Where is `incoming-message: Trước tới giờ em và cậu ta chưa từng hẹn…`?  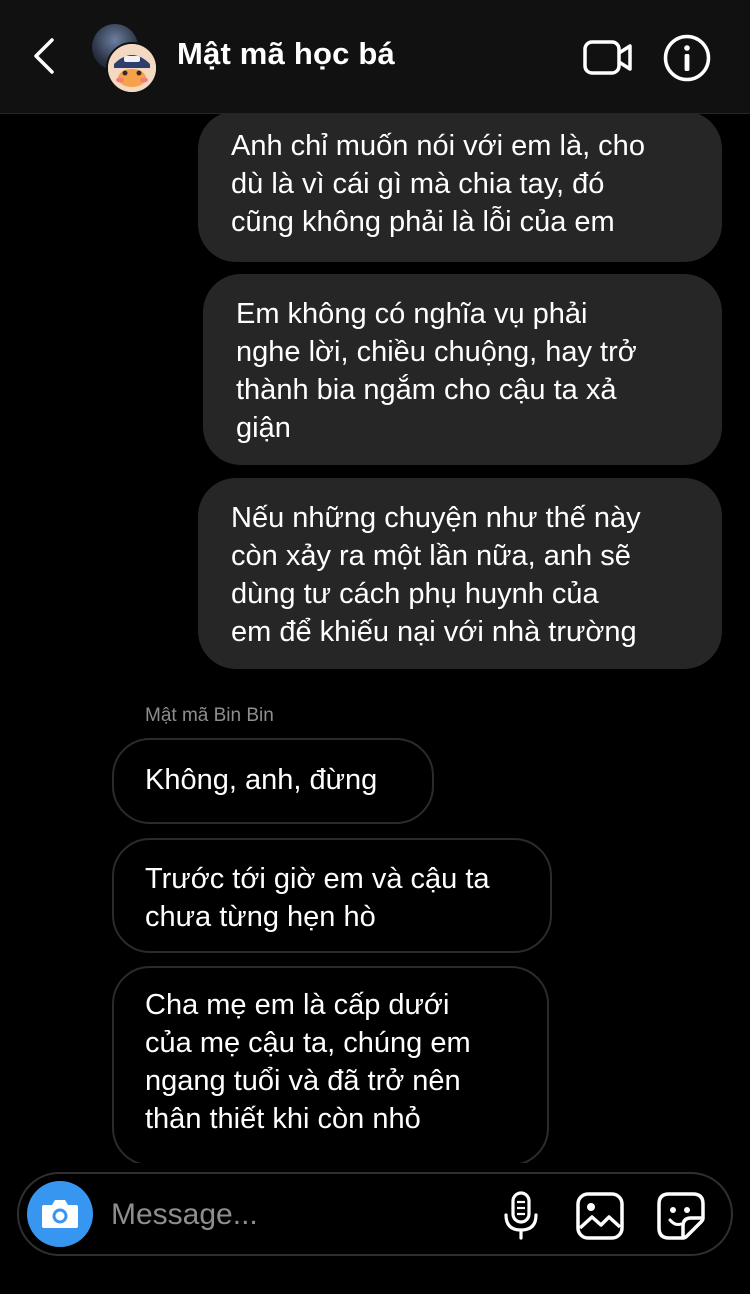
incoming-message: Trước tới giờ em và cậu ta chưa từng hẹn… is located at coordinates (332, 895).